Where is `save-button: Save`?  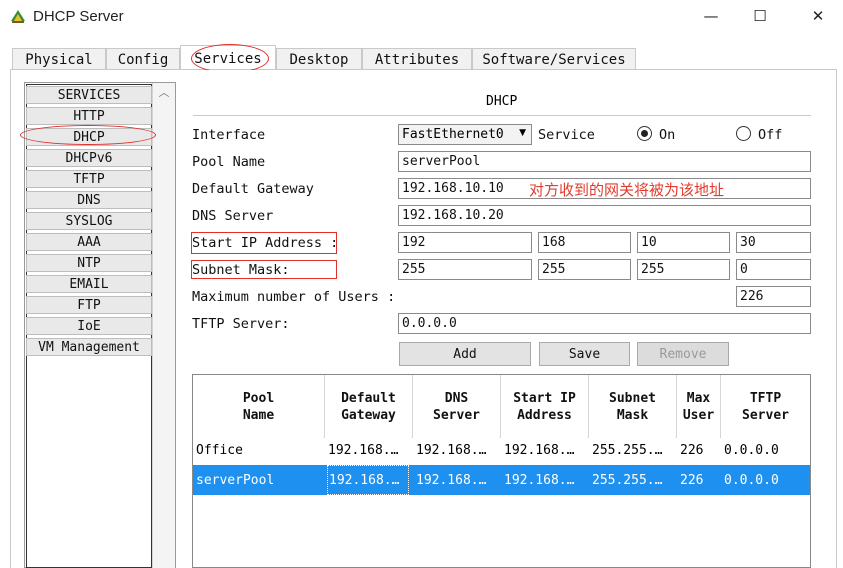
save-button: Save is located at coordinates (584, 354).